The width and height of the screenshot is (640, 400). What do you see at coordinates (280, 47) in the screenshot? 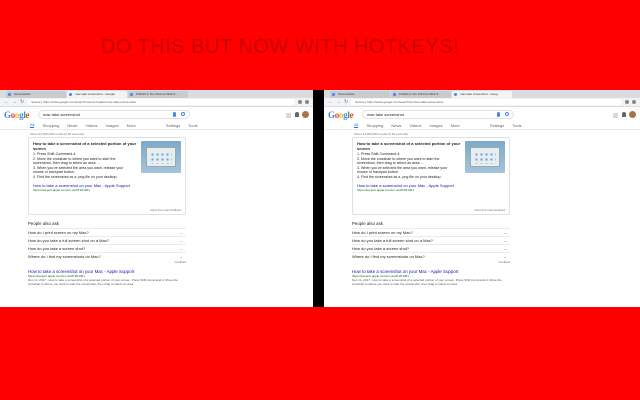
I see `headline-text: DO THIS BUT NOW WITH HOTKEYS!` at bounding box center [280, 47].